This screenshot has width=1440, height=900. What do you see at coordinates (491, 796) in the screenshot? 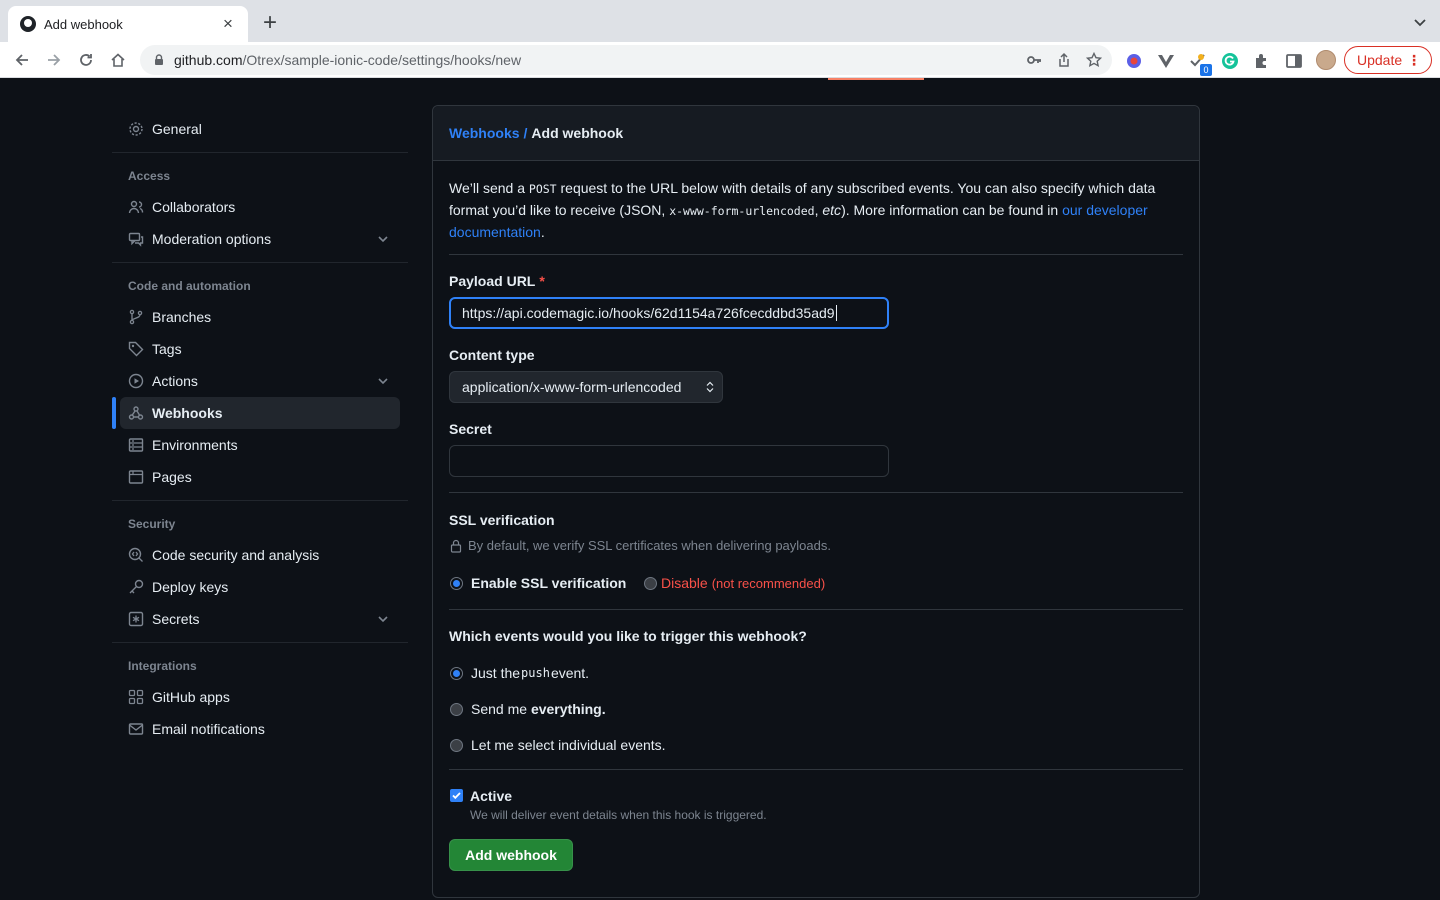
I see `active-label: Active` at bounding box center [491, 796].